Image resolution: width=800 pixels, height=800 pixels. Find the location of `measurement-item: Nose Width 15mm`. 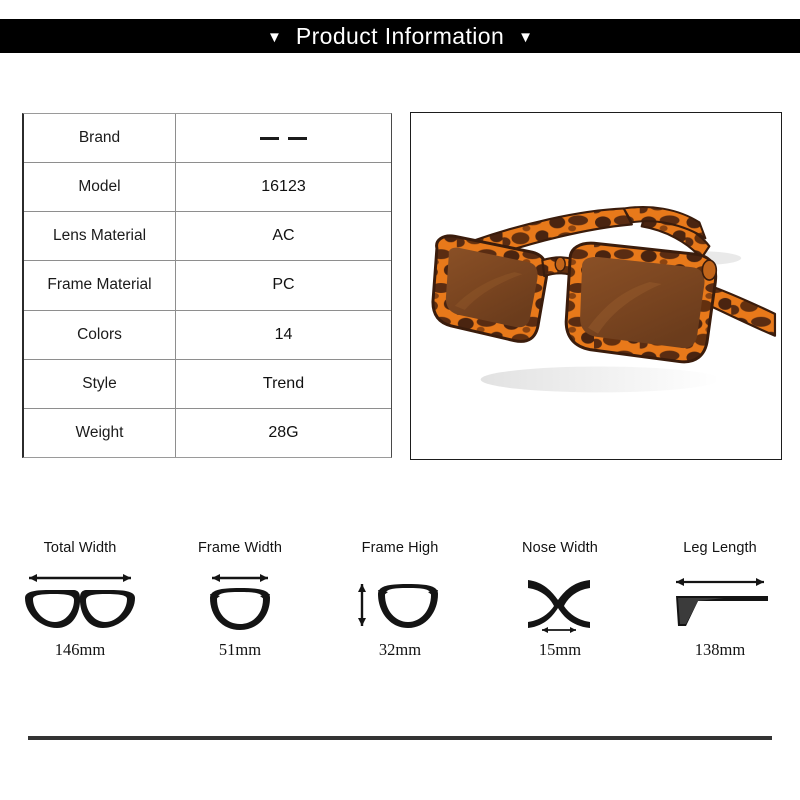

measurement-item: Nose Width 15mm is located at coordinates (560, 605).